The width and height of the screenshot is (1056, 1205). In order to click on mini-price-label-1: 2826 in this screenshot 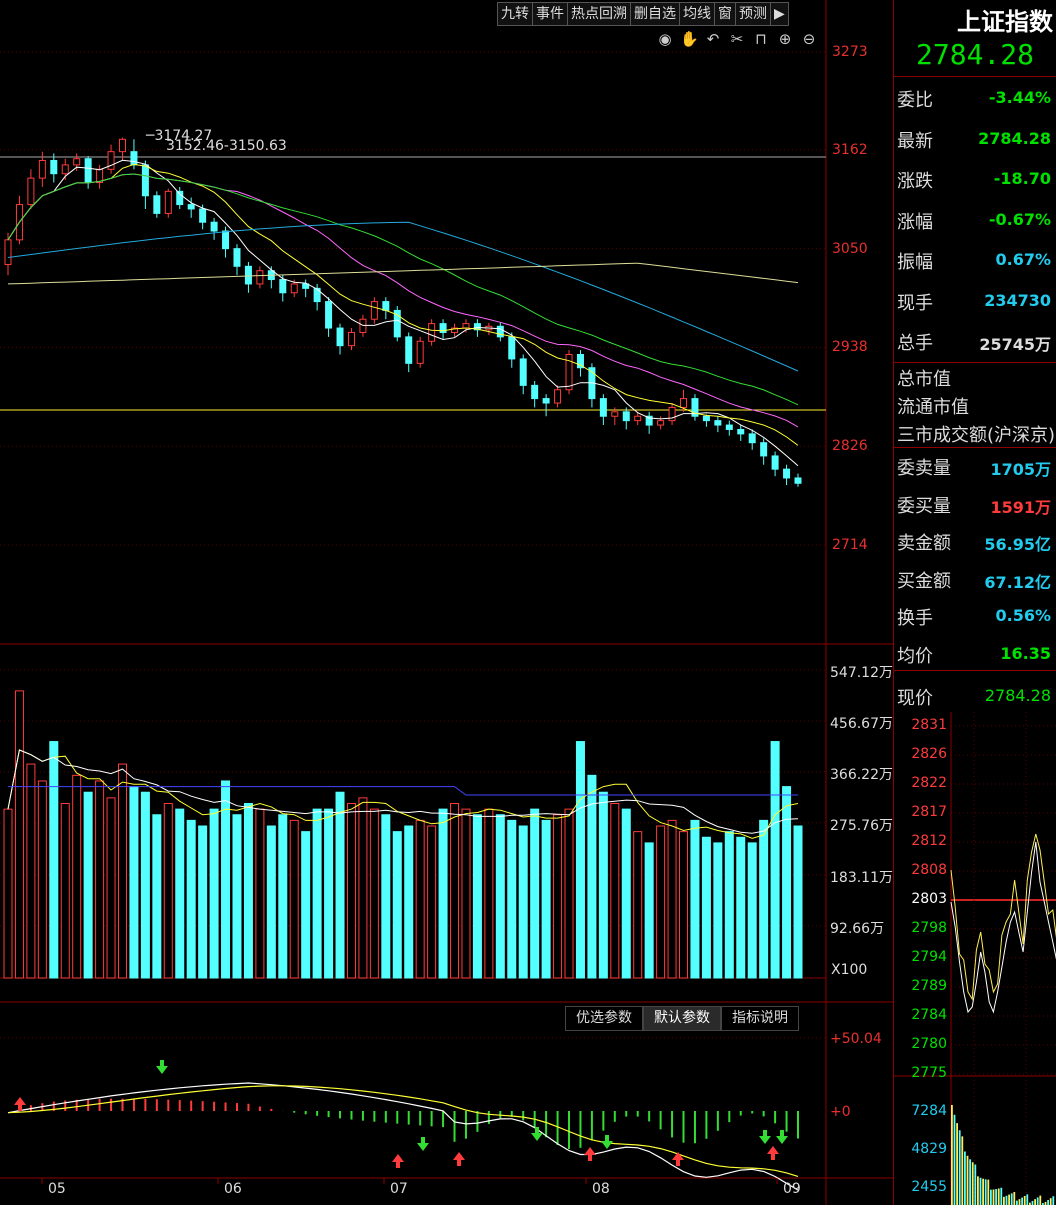, I will do `click(929, 754)`.